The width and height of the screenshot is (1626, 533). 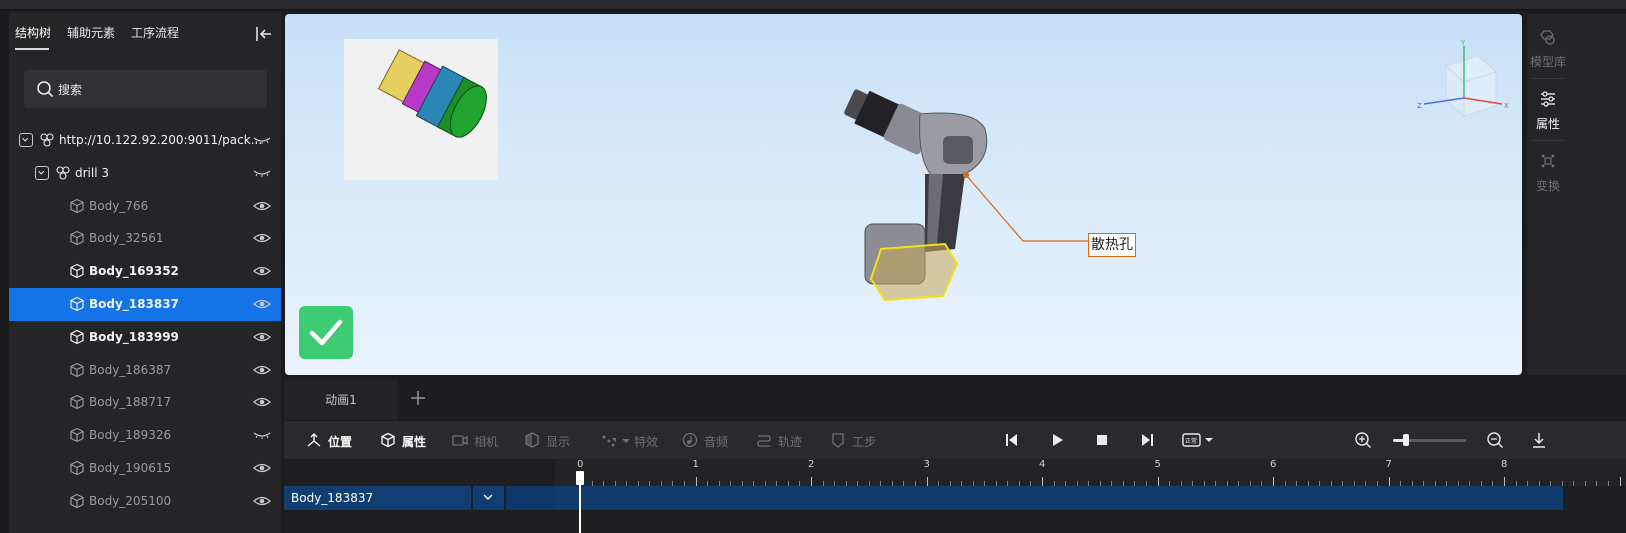 I want to click on tool-display-button: 显示, so click(x=551, y=441).